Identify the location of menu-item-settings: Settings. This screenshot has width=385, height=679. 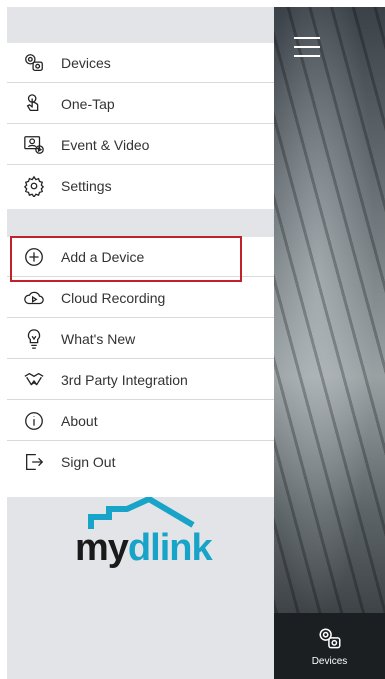
(140, 186).